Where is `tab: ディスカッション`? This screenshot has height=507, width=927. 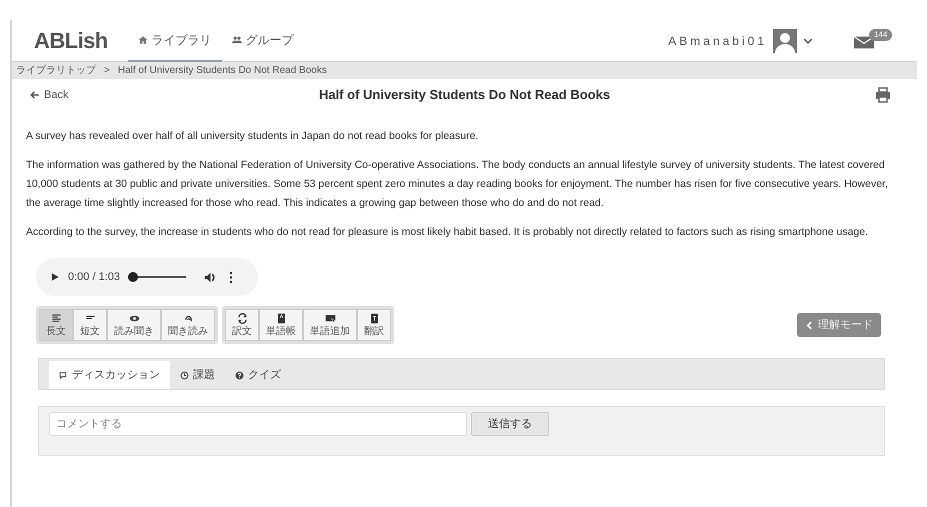
tab: ディスカッション is located at coordinates (109, 375).